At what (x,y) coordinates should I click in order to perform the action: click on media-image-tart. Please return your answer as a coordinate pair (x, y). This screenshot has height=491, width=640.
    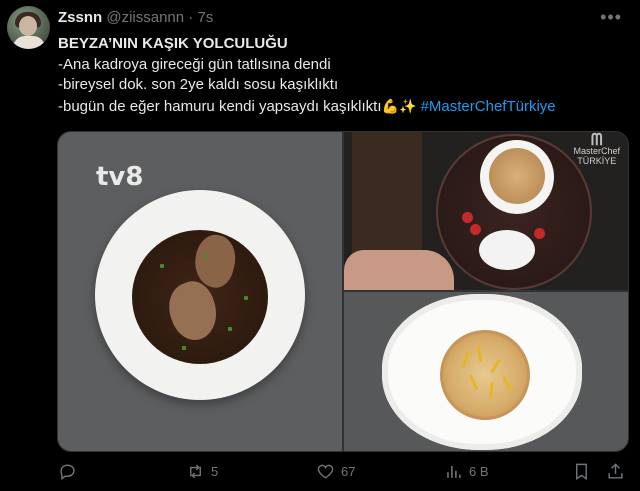
    Looking at the image, I should click on (486, 371).